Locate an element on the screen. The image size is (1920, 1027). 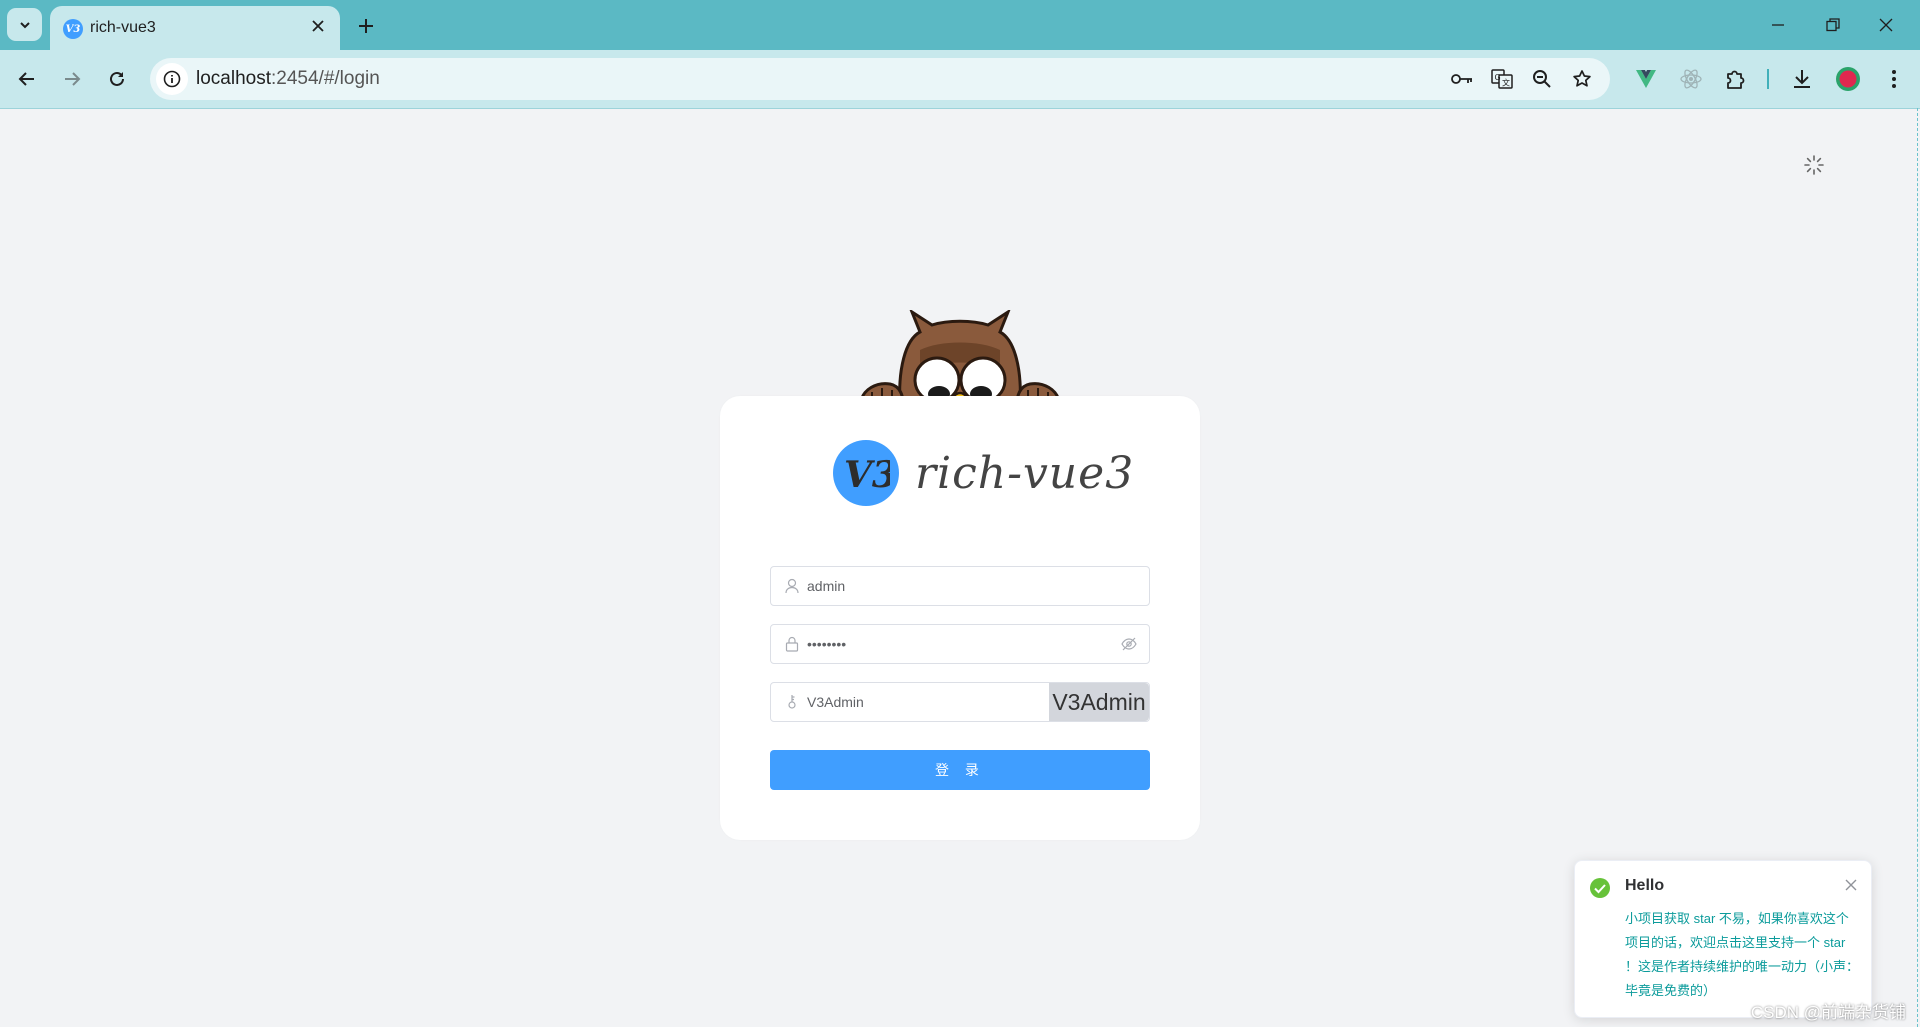
address-bar: localhost:2454/#/login G文 is located at coordinates (880, 79).